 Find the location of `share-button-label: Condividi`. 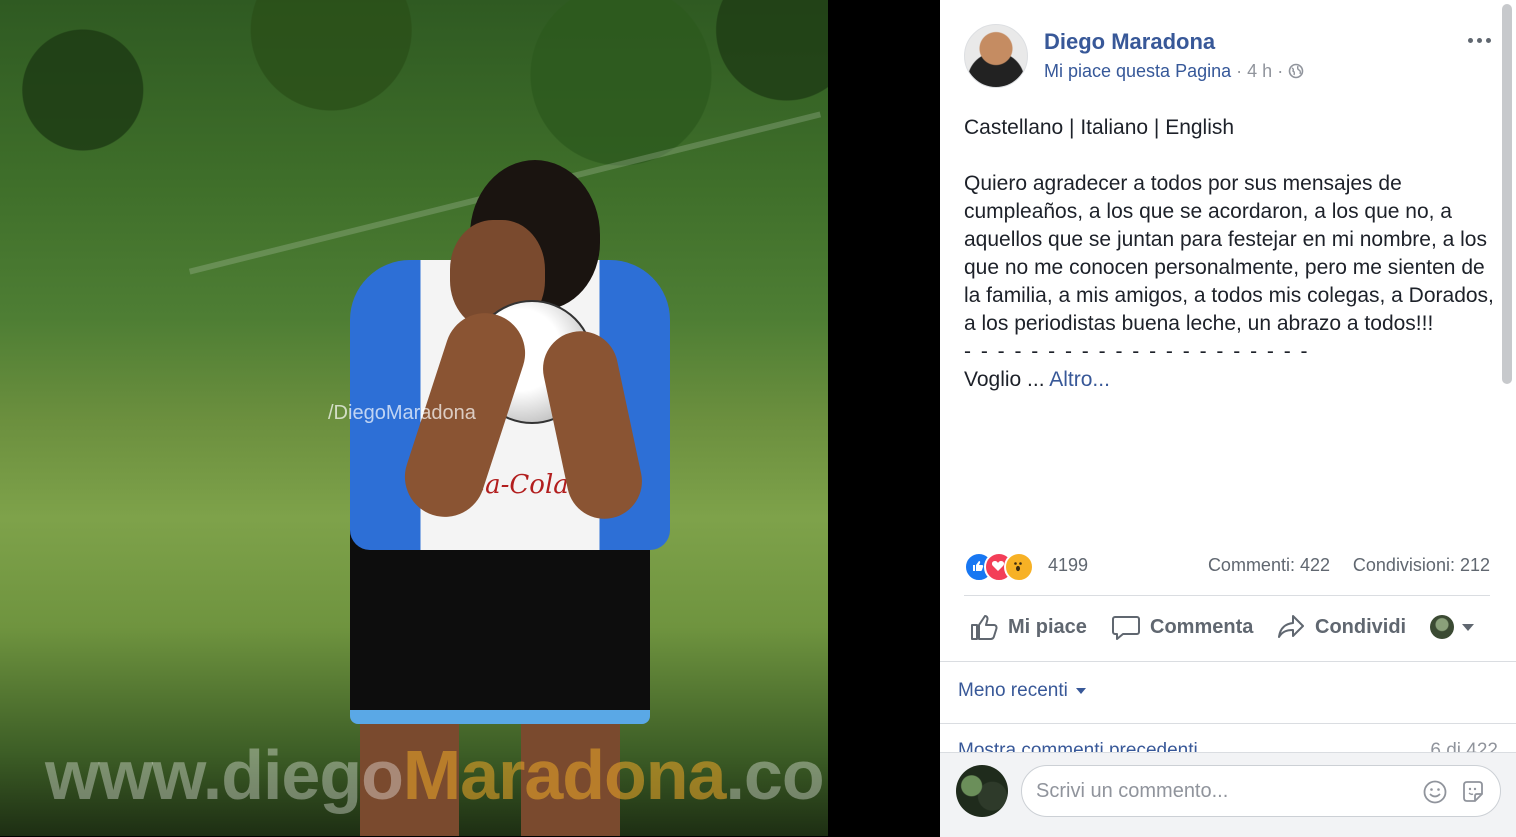

share-button-label: Condividi is located at coordinates (1361, 626).